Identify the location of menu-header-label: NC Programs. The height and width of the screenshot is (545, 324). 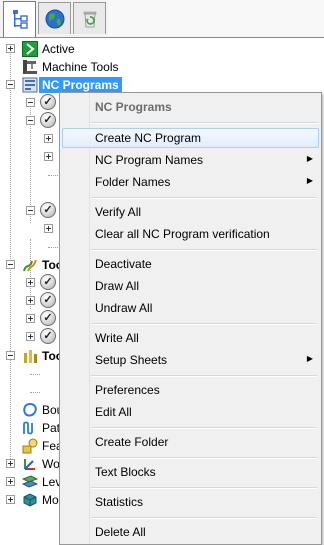
(133, 107).